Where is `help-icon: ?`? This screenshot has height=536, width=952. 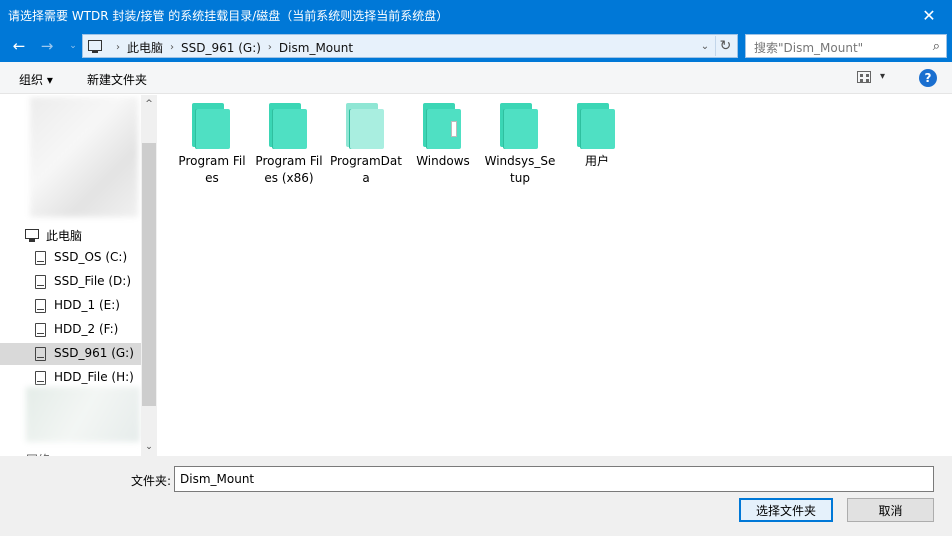 help-icon: ? is located at coordinates (928, 78).